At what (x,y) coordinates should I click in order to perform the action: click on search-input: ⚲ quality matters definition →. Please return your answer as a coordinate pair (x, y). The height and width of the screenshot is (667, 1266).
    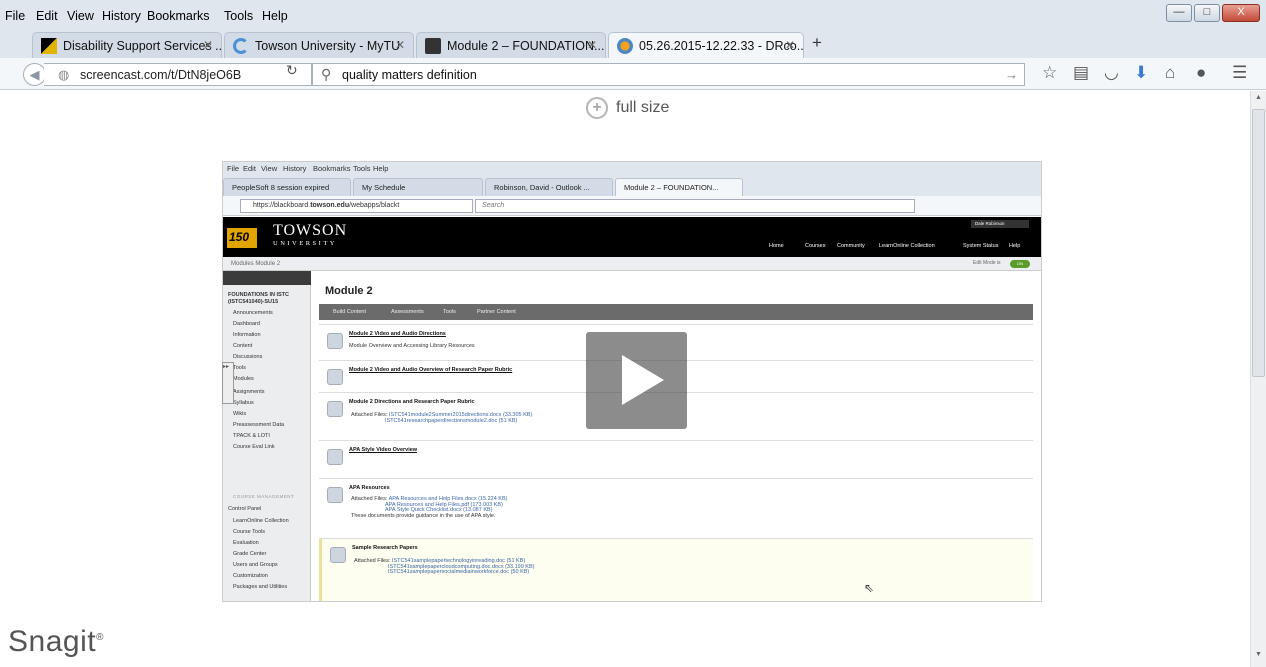
    Looking at the image, I should click on (668, 74).